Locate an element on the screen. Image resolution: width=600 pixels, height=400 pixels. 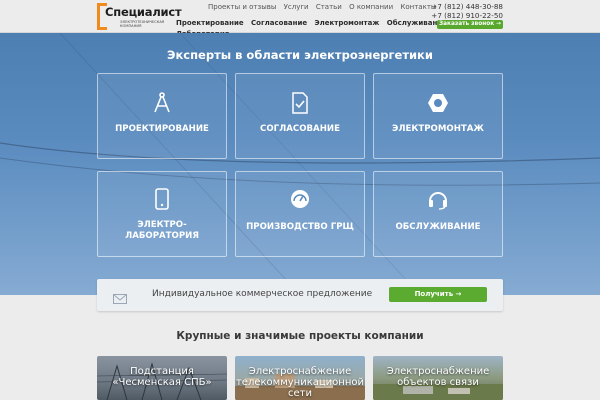
tile-maintenance: ОБСЛУЖИВАНИЕ is located at coordinates (438, 214).